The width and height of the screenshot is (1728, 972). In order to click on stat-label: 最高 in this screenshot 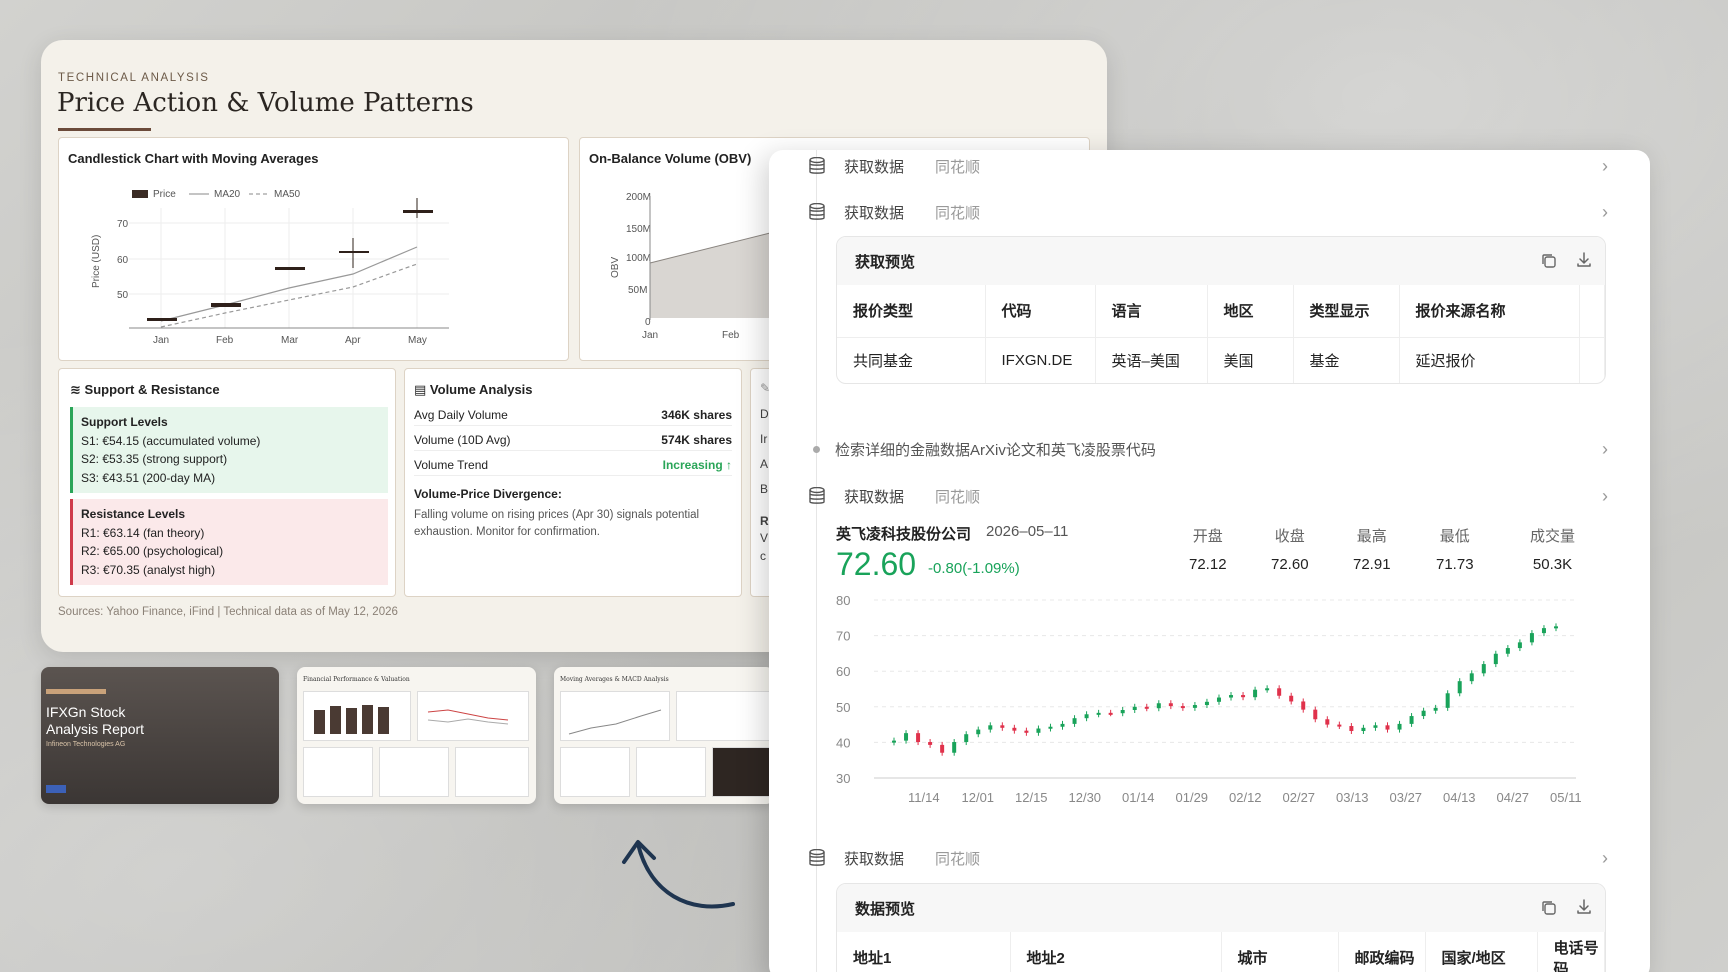, I will do `click(1371, 536)`.